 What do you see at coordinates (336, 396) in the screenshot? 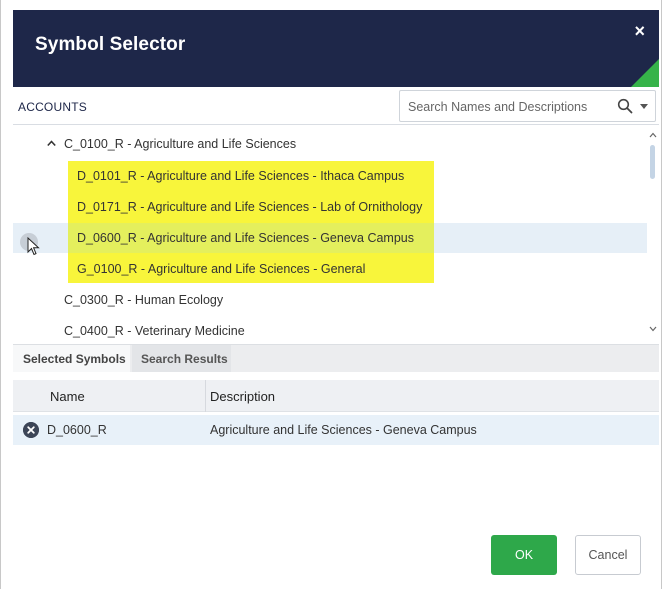
I see `table-header: Name Description` at bounding box center [336, 396].